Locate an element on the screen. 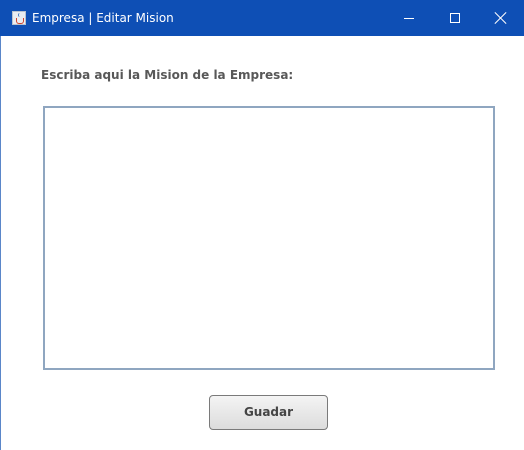 The width and height of the screenshot is (524, 450). mission-prompt-label: Escriba aqui la Mision de la Empresa: is located at coordinates (167, 75).